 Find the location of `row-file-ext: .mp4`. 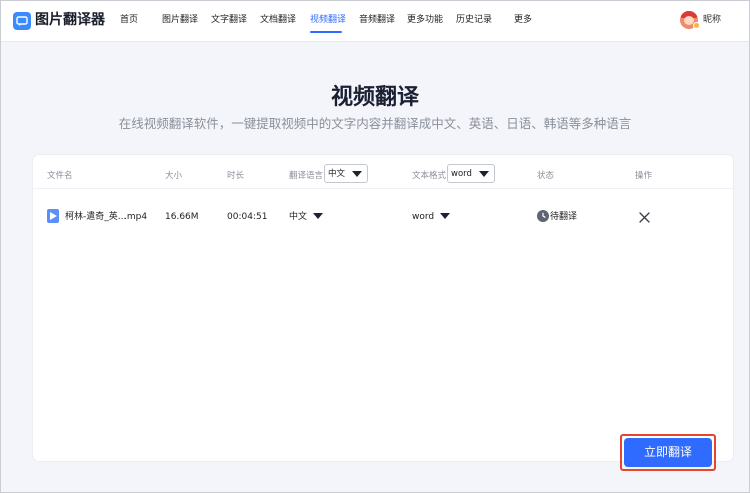

row-file-ext: .mp4 is located at coordinates (136, 217).